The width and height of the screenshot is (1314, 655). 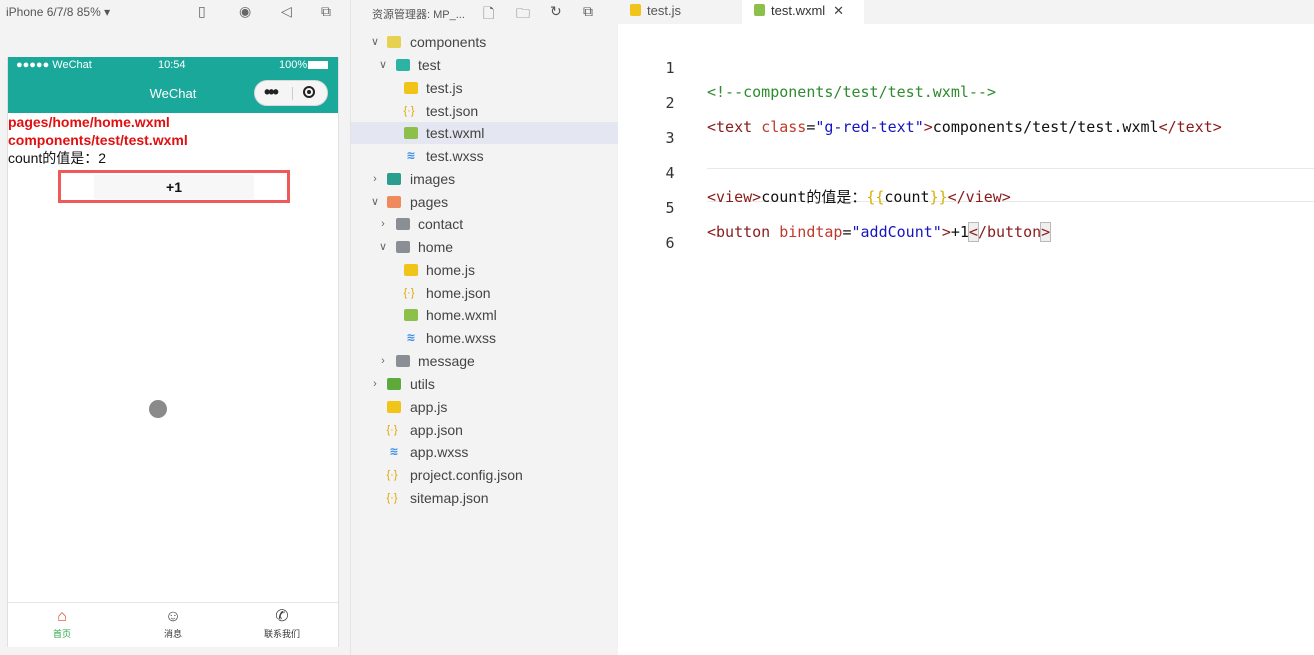 What do you see at coordinates (484, 133) in the screenshot?
I see `tree-file-test-wxml: test.wxml` at bounding box center [484, 133].